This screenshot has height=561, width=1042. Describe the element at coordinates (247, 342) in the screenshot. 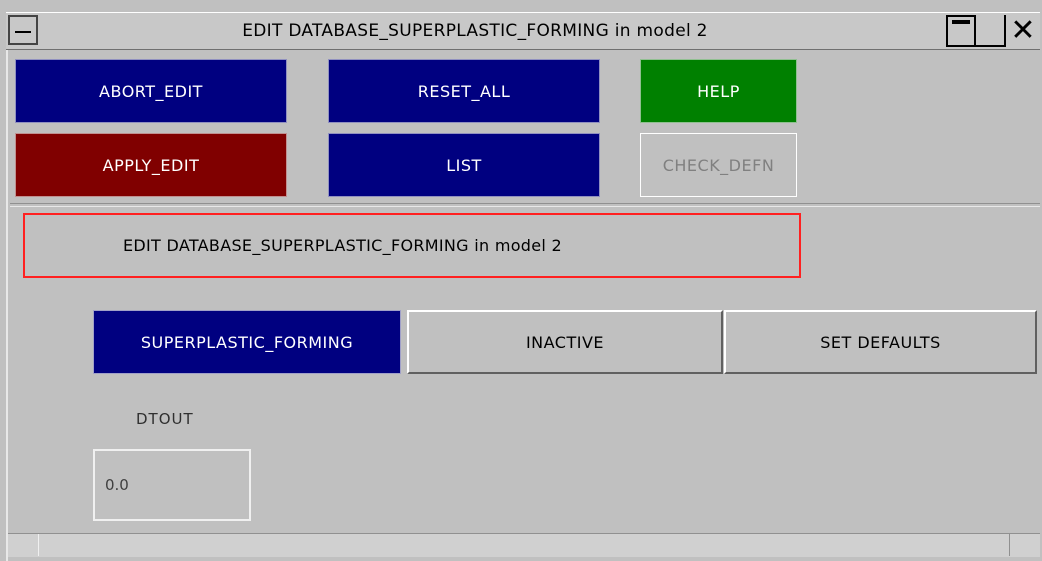

I see `tab-superplastic-forming: SUPERPLASTIC_FORMING` at that location.